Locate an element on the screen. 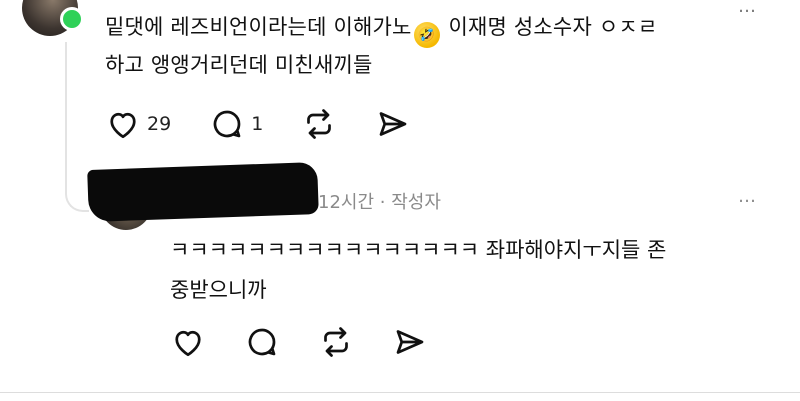 The image size is (800, 401). like-button: 29 is located at coordinates (138, 124).